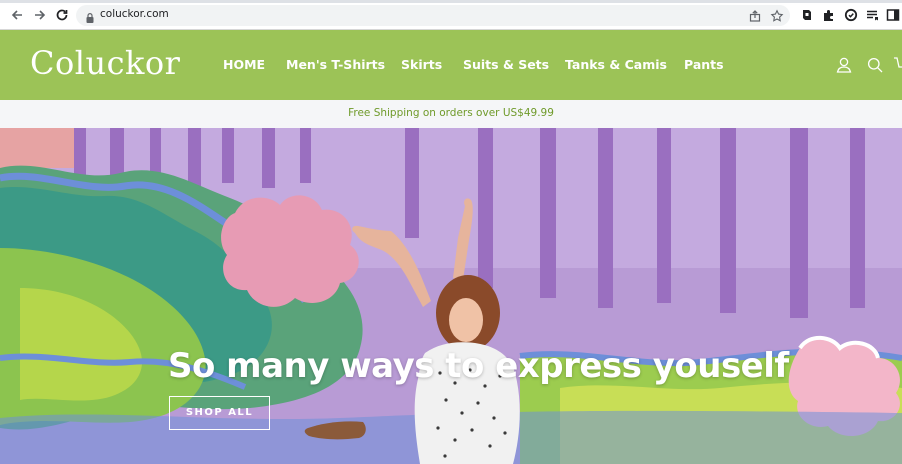 The height and width of the screenshot is (464, 902). I want to click on nav-item-home: HOME, so click(244, 64).